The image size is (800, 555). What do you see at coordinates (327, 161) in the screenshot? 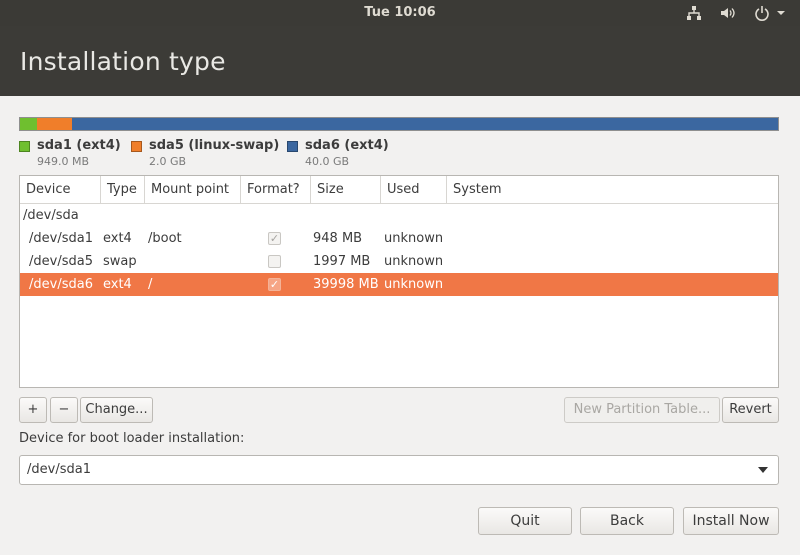
I see `legend-size: 40.0 GB` at bounding box center [327, 161].